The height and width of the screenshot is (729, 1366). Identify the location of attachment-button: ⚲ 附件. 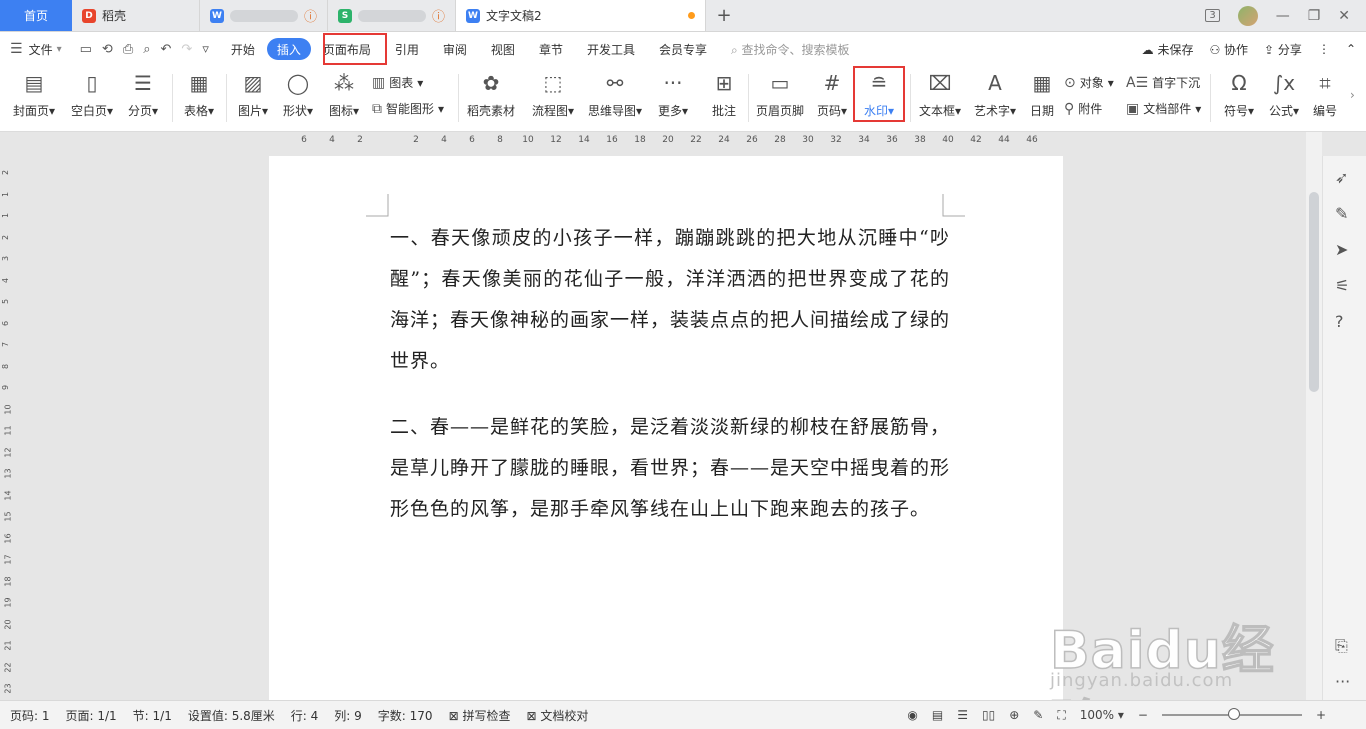
(1083, 108).